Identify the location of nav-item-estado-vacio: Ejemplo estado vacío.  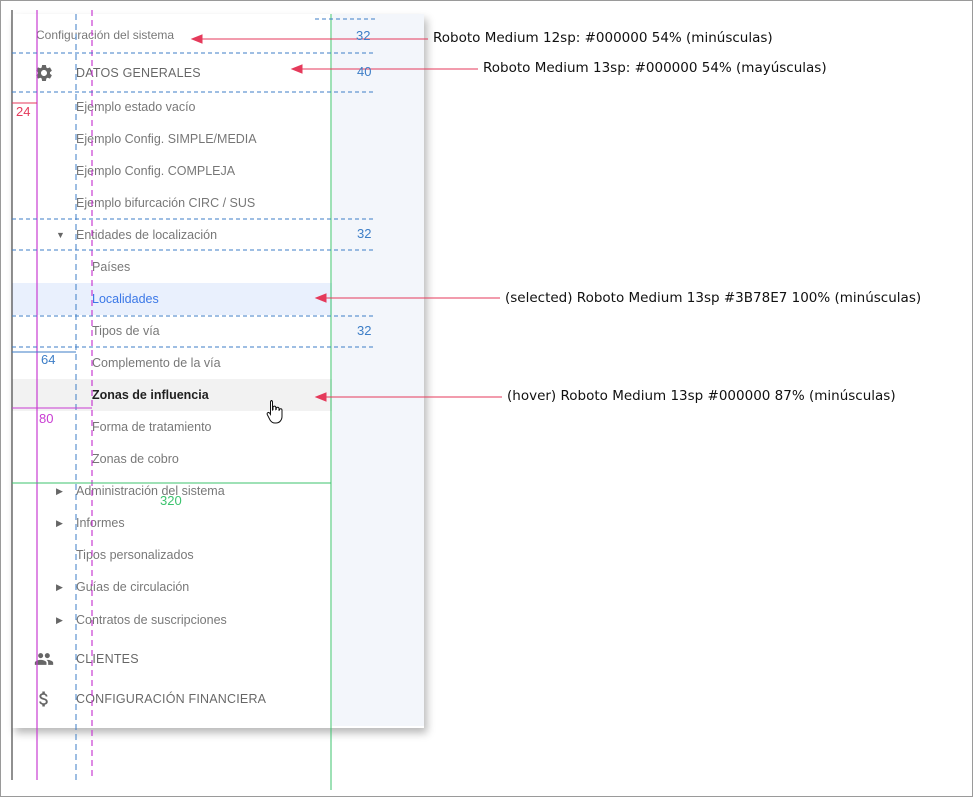
(172, 107).